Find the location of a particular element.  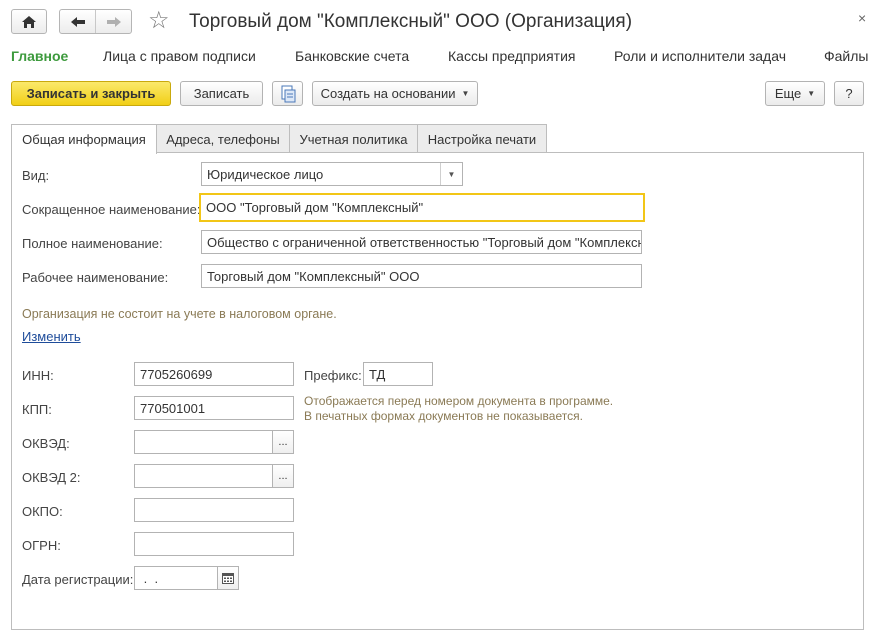

home-button is located at coordinates (29, 21).